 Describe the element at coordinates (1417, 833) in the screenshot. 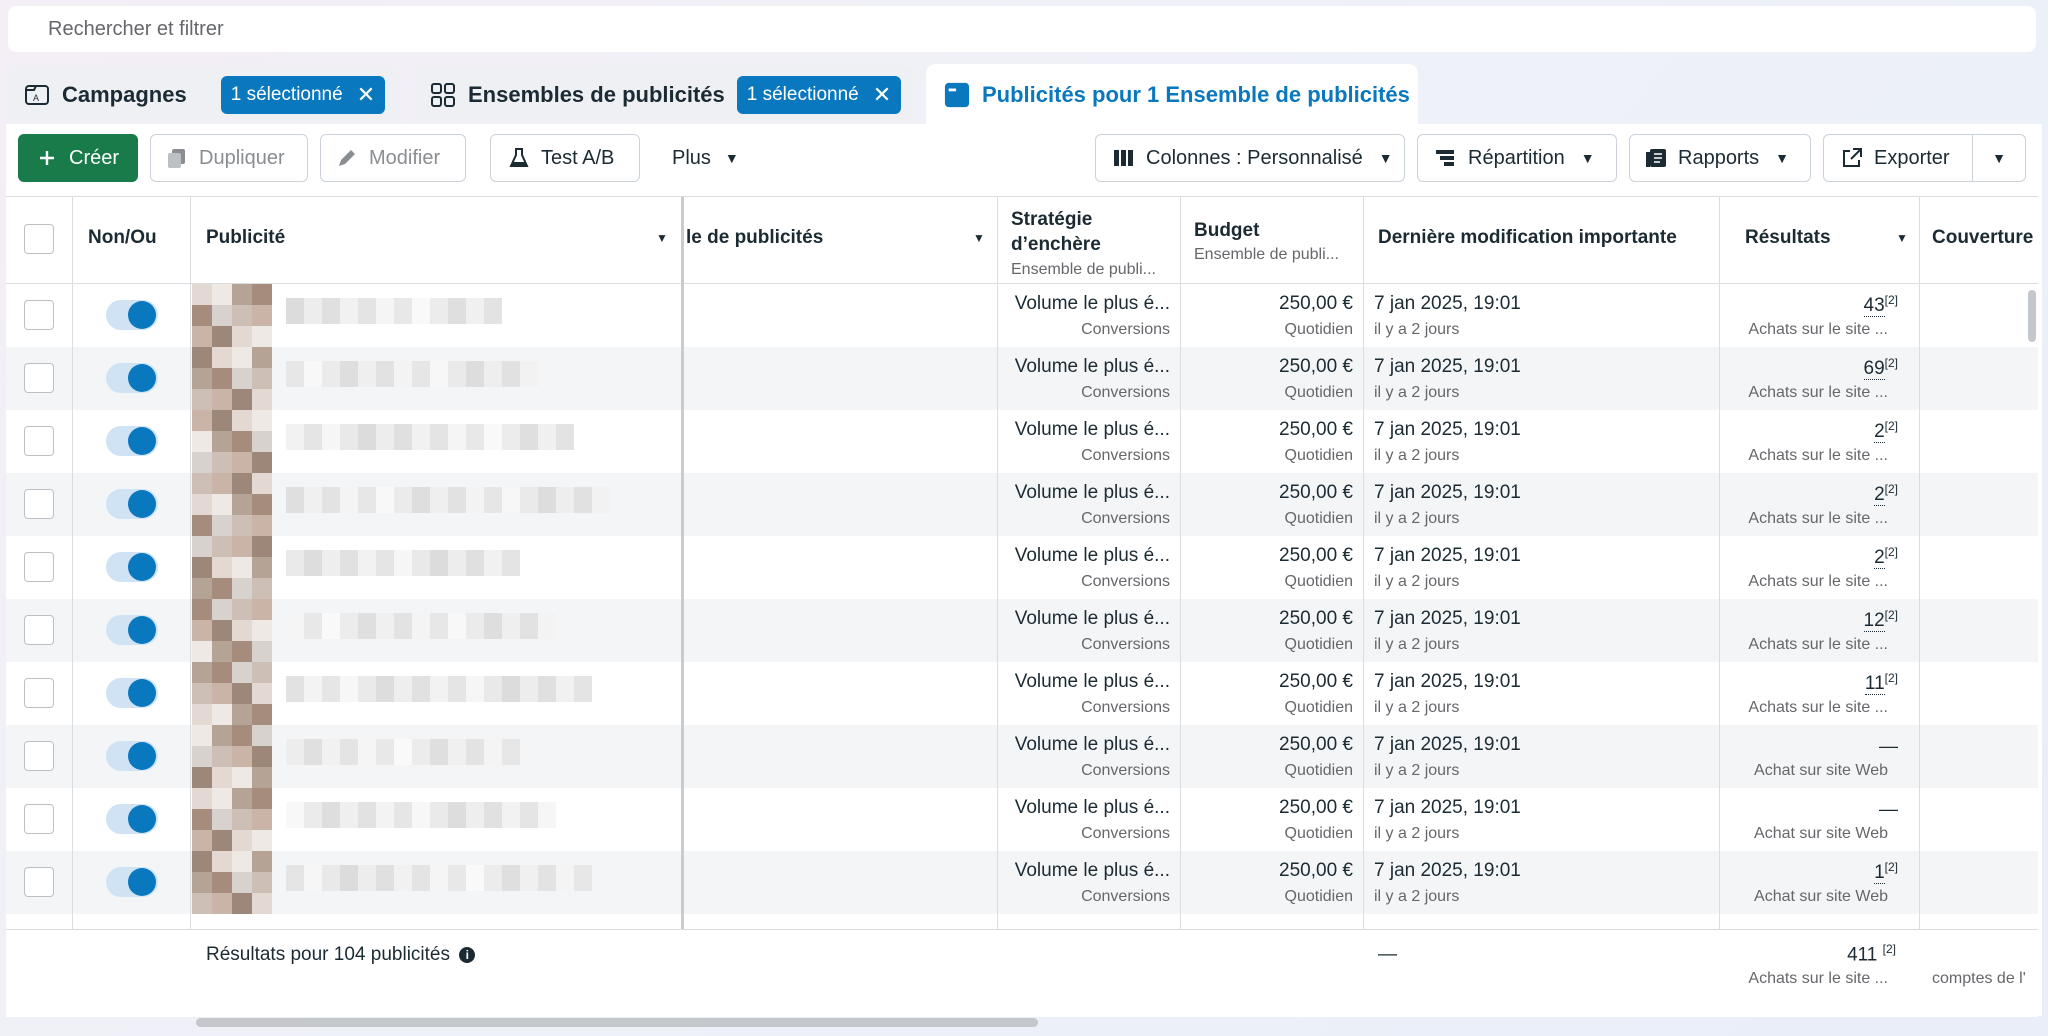

I see `last-modified-ago: il y a 2 jours` at that location.